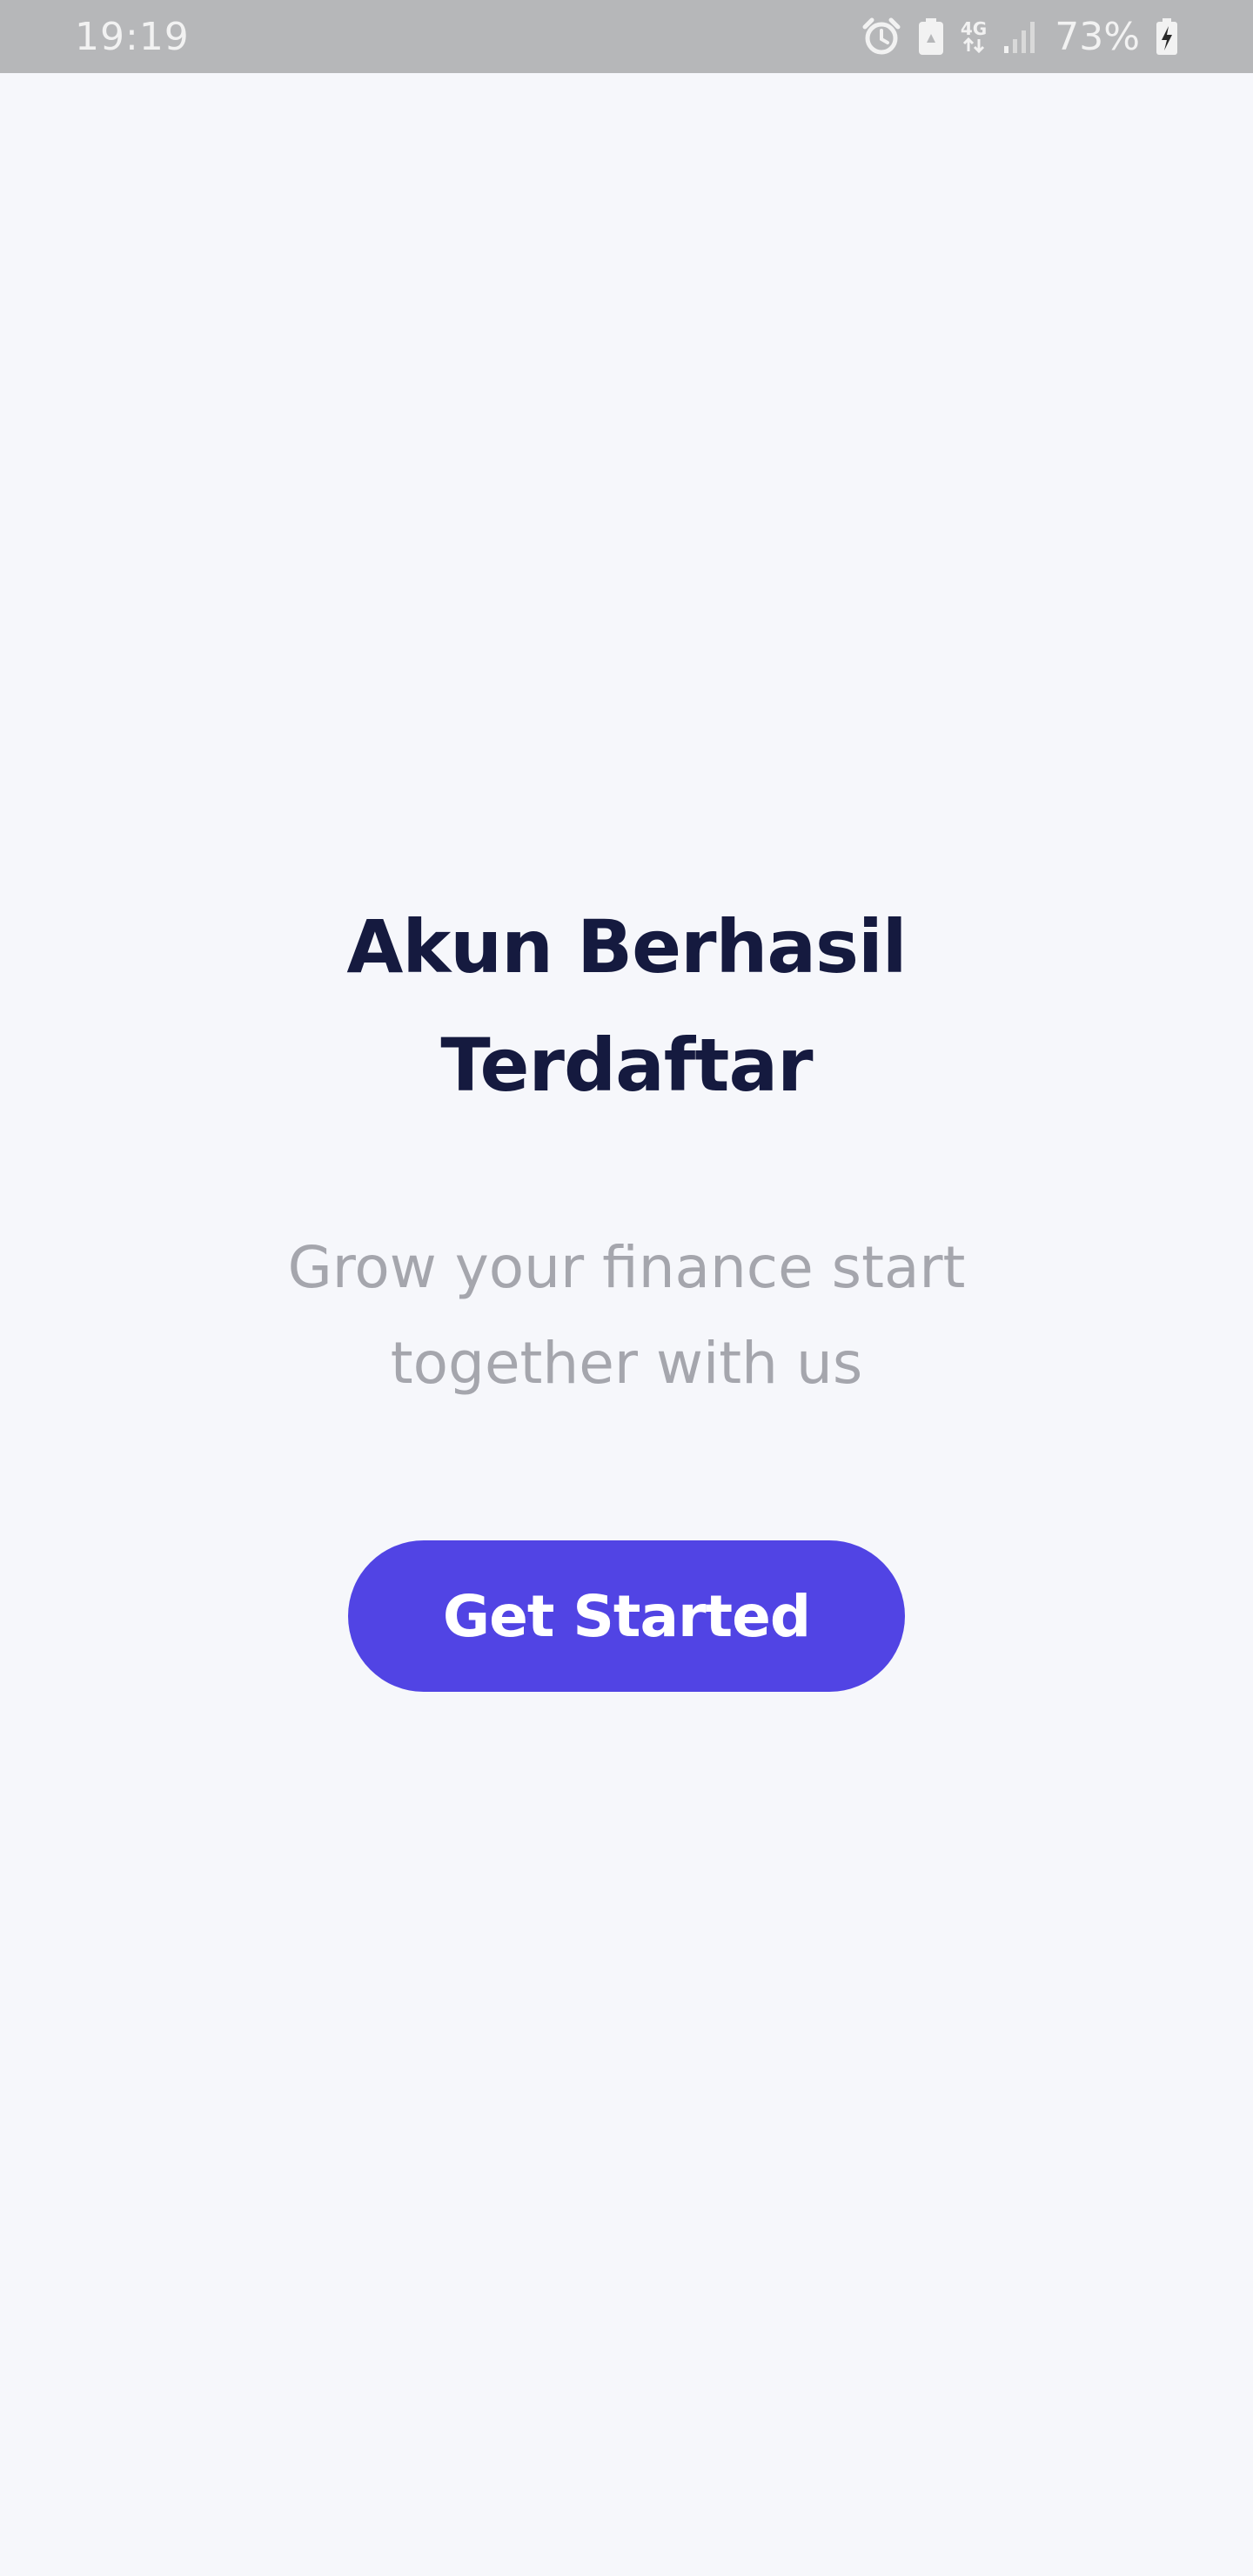 This screenshot has height=2576, width=1253. I want to click on subtitle-line-2: together with us, so click(626, 1363).